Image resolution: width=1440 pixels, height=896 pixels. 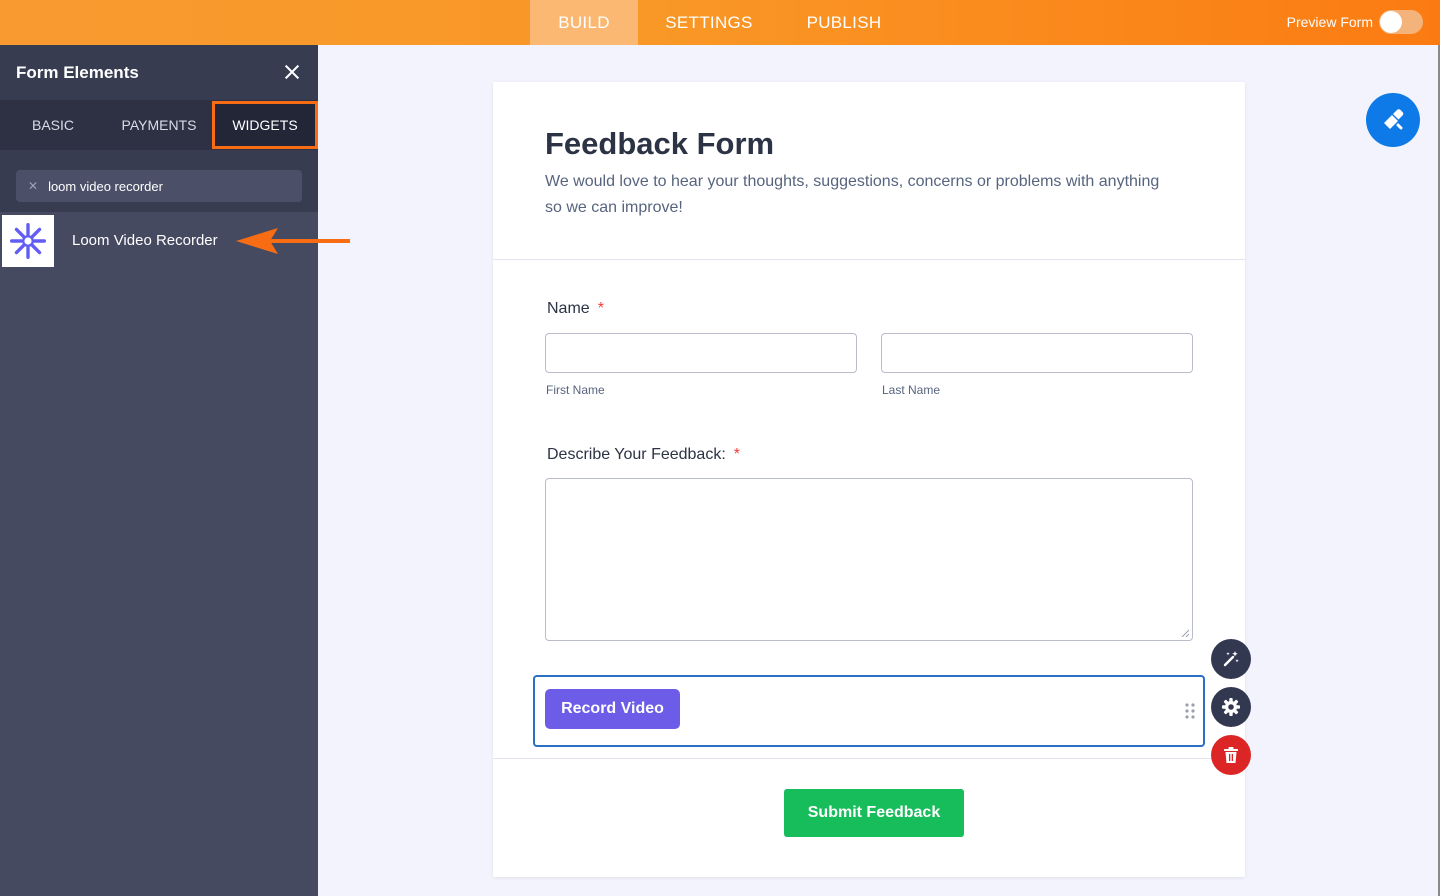 I want to click on paint-roller-icon, so click(x=1394, y=119).